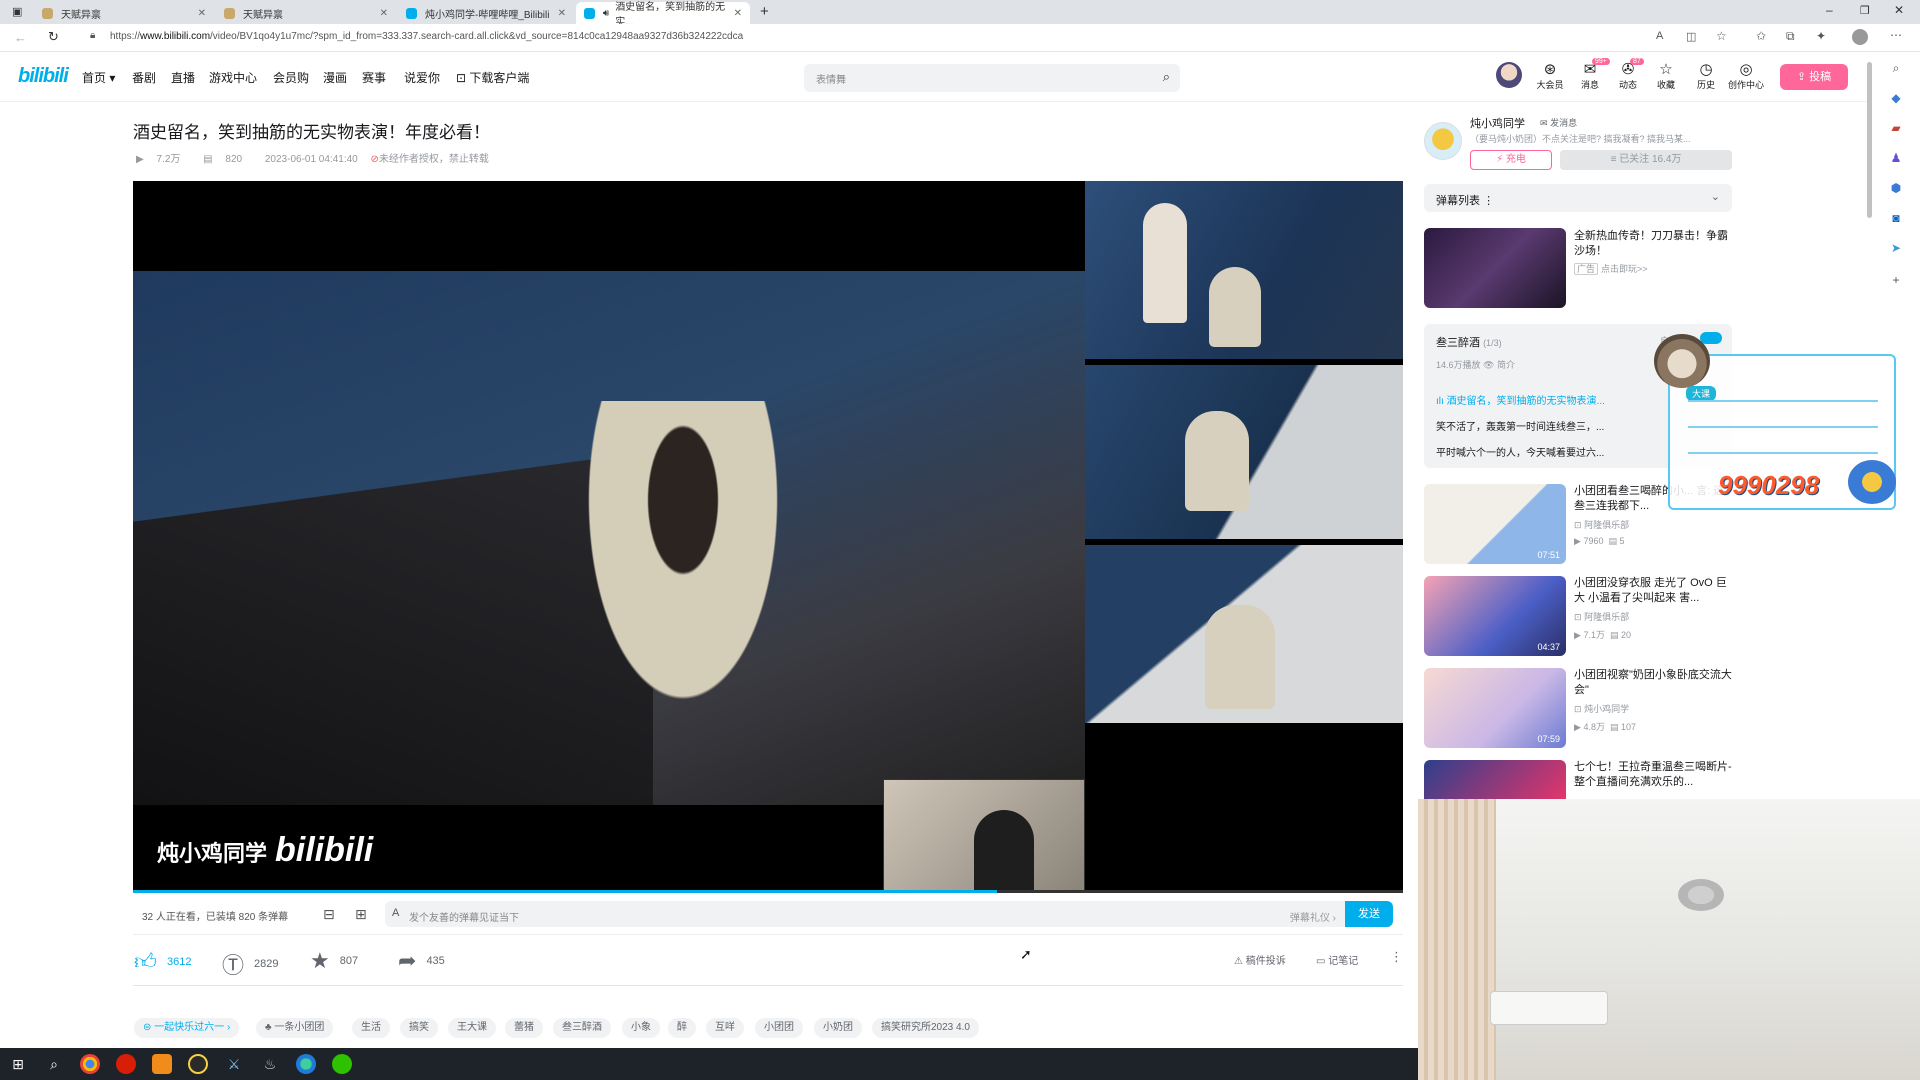 This screenshot has width=1920, height=1080. Describe the element at coordinates (1337, 959) in the screenshot. I see `note-button: ▭ 记笔记` at that location.